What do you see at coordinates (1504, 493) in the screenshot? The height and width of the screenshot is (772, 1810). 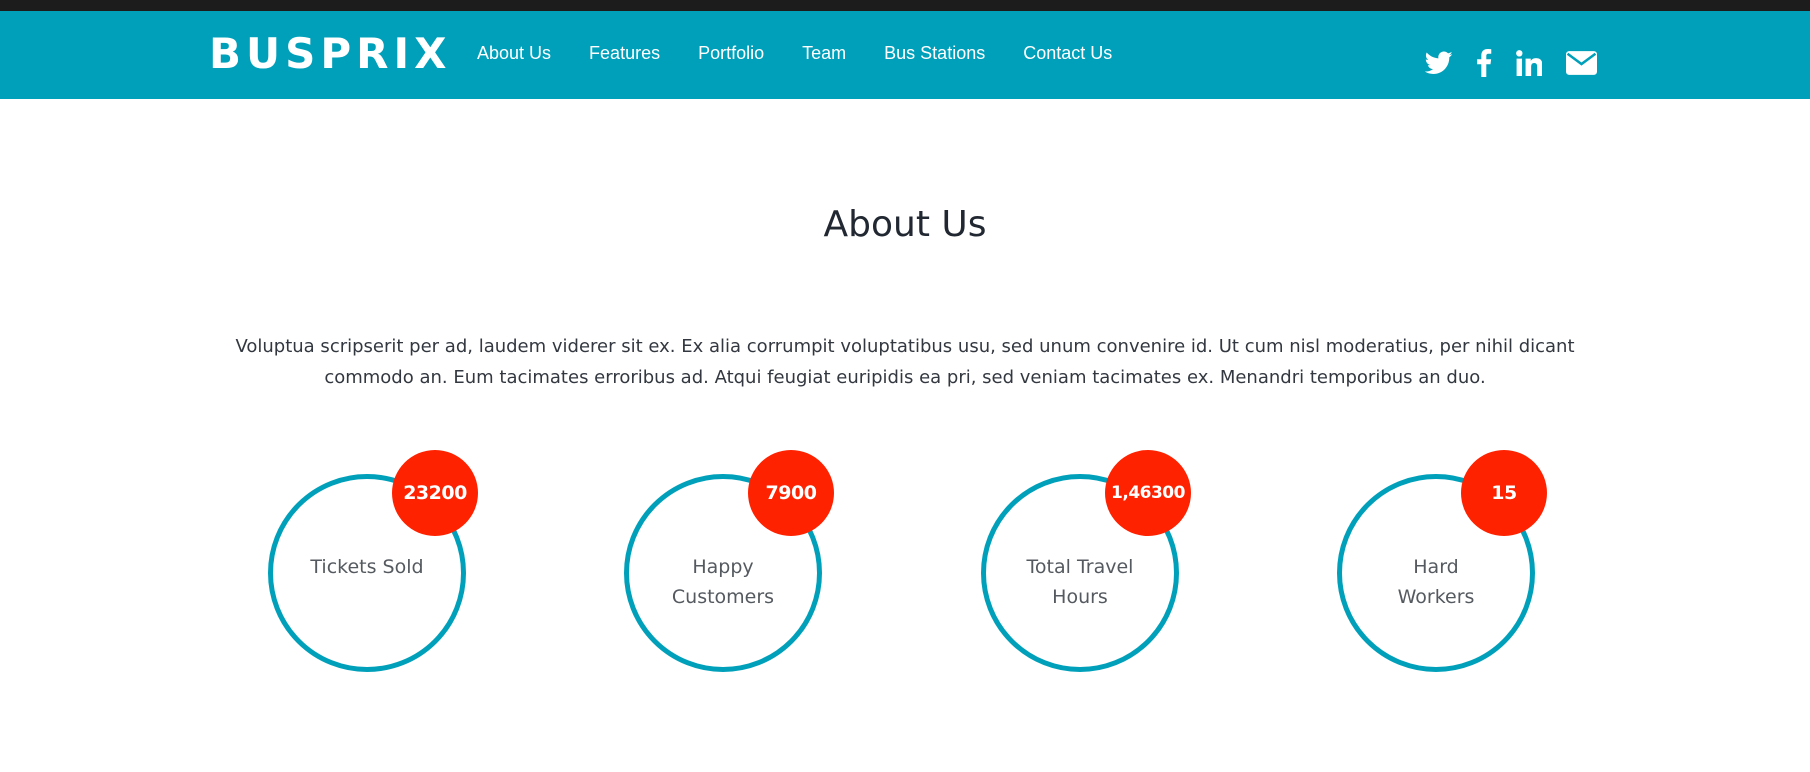 I see `stat-value-badge: 15` at bounding box center [1504, 493].